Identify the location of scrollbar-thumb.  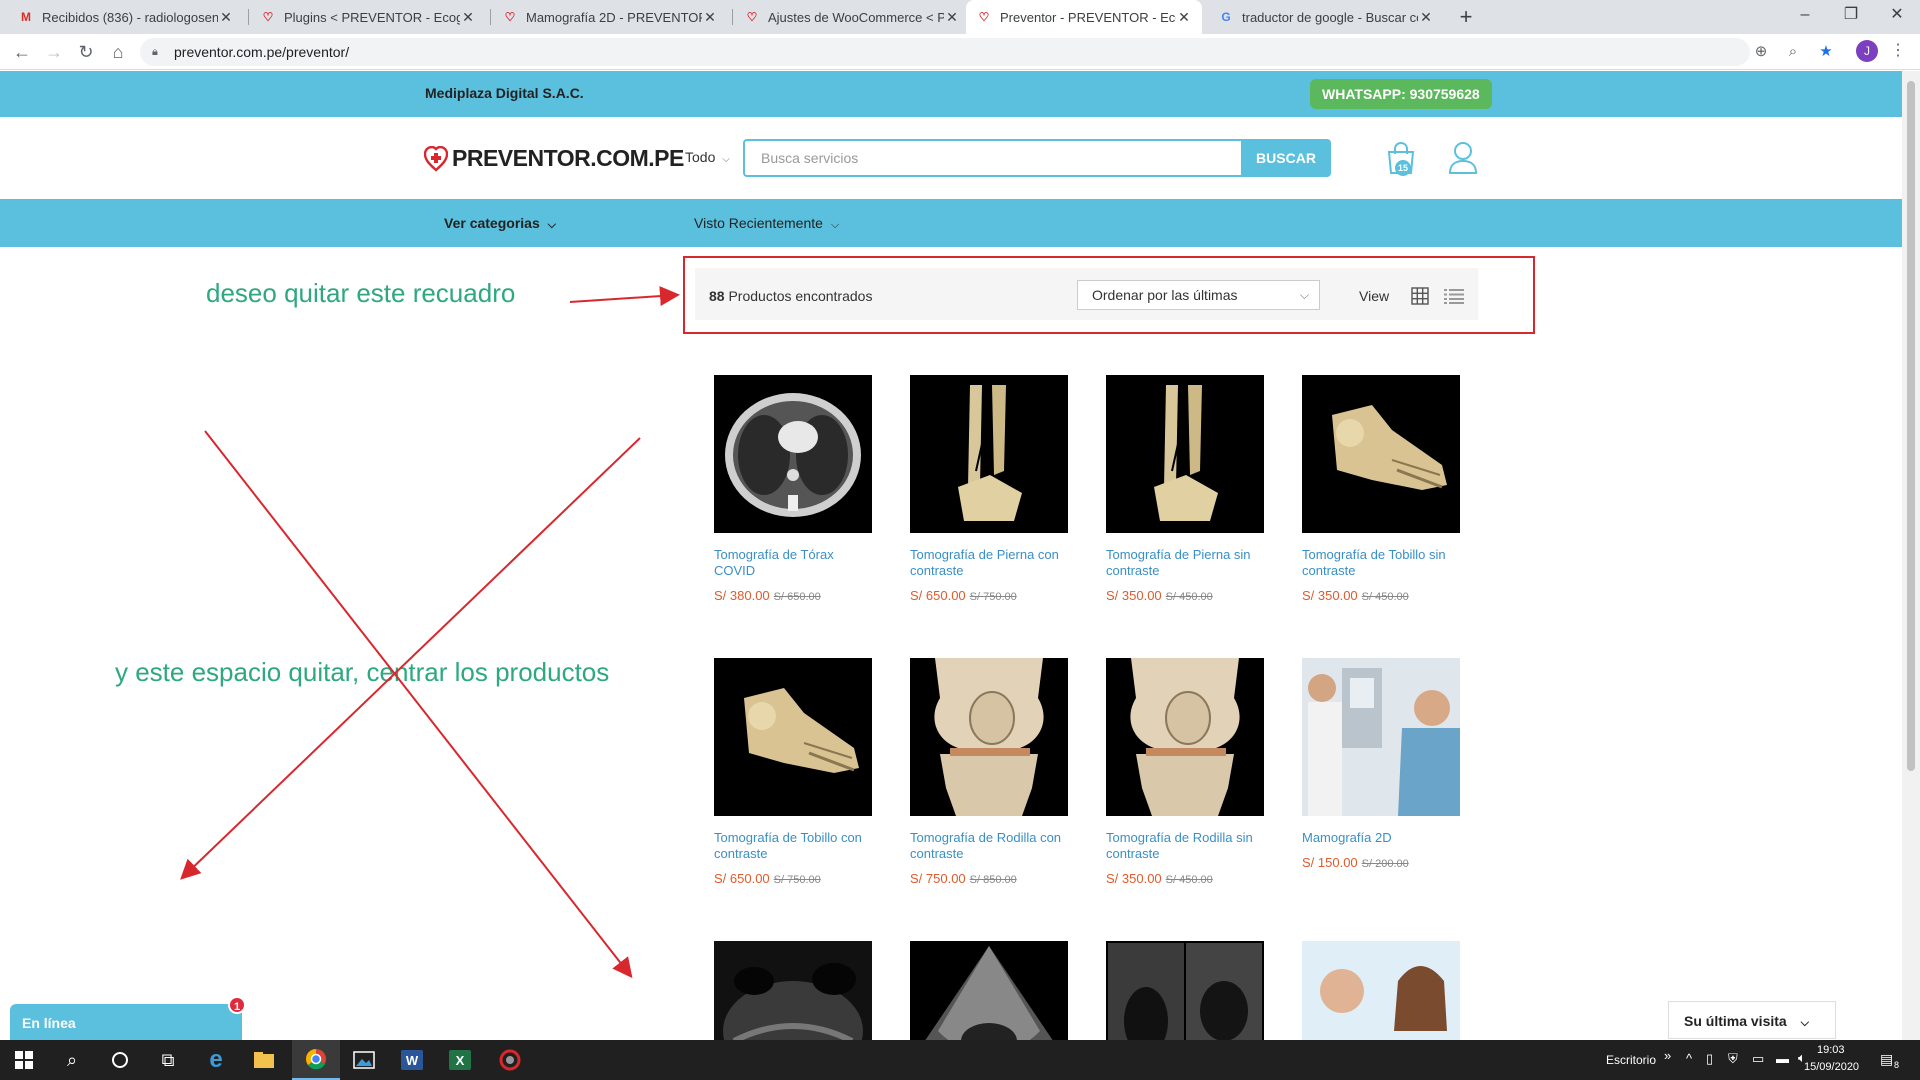
(1911, 426).